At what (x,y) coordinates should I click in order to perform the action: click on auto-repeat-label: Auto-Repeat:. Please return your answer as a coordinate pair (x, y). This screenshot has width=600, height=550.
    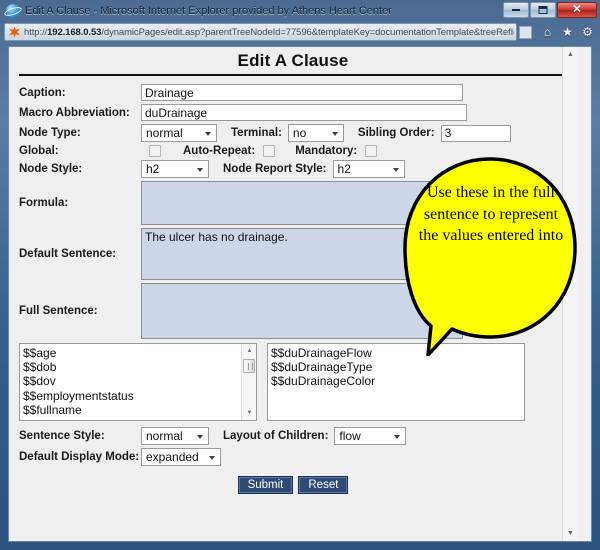
    Looking at the image, I should click on (219, 151).